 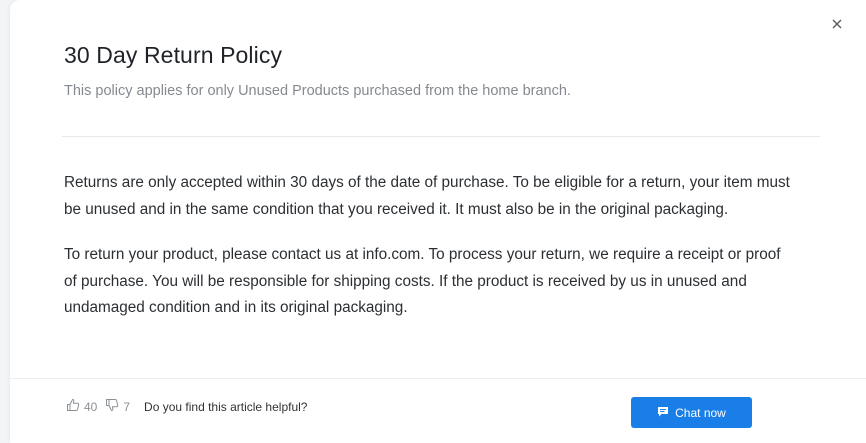 I want to click on close-button, so click(x=837, y=25).